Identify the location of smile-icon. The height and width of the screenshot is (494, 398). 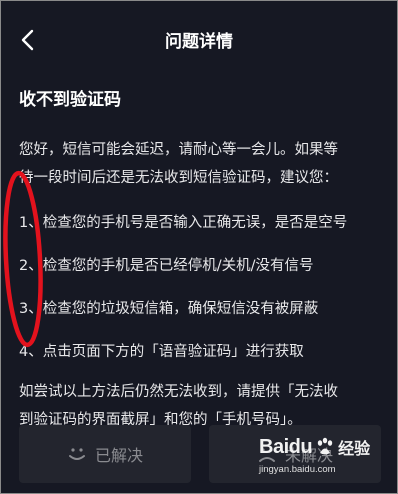
(76, 454).